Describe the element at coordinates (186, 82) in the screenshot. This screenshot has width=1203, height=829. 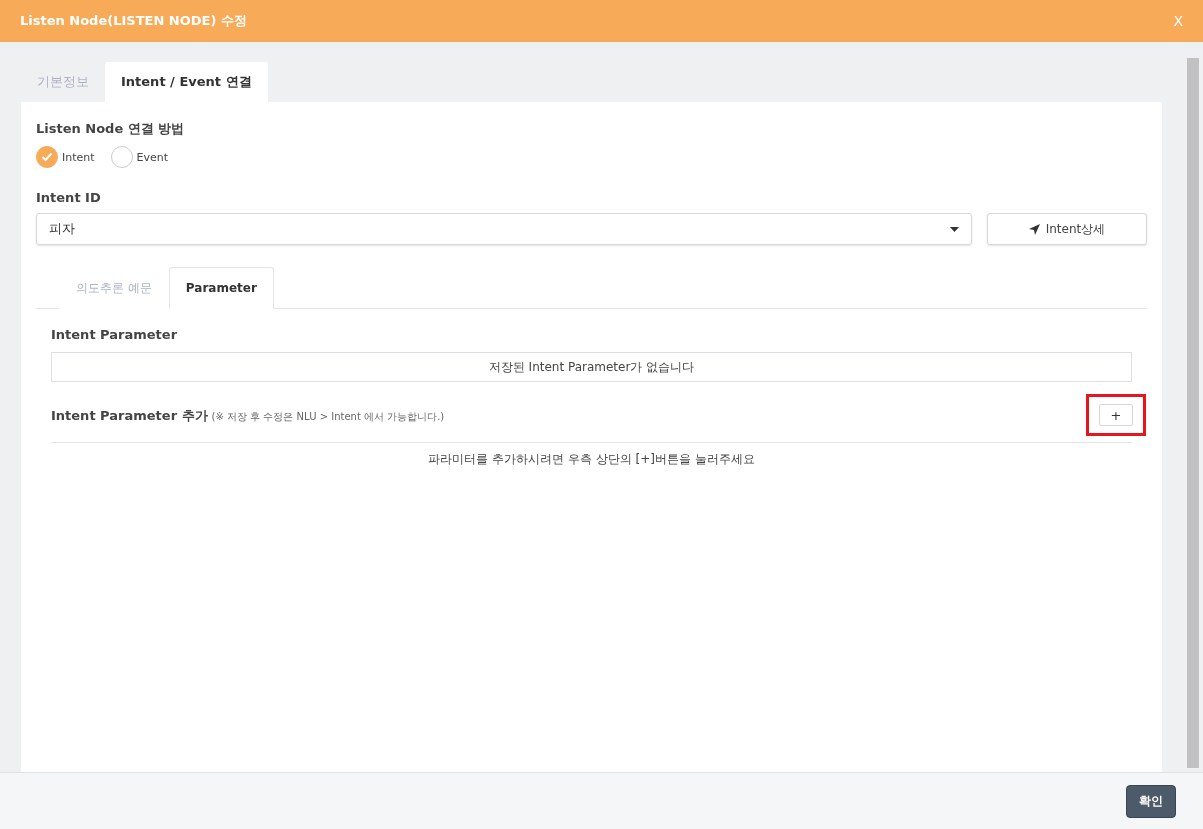
I see `tab: Intent / Event 연결` at that location.